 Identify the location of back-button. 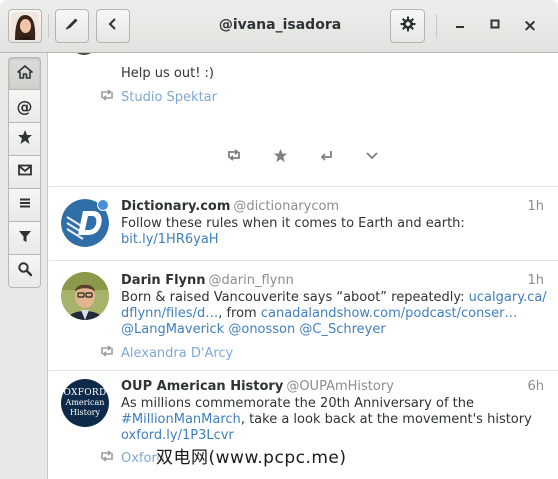
(113, 26).